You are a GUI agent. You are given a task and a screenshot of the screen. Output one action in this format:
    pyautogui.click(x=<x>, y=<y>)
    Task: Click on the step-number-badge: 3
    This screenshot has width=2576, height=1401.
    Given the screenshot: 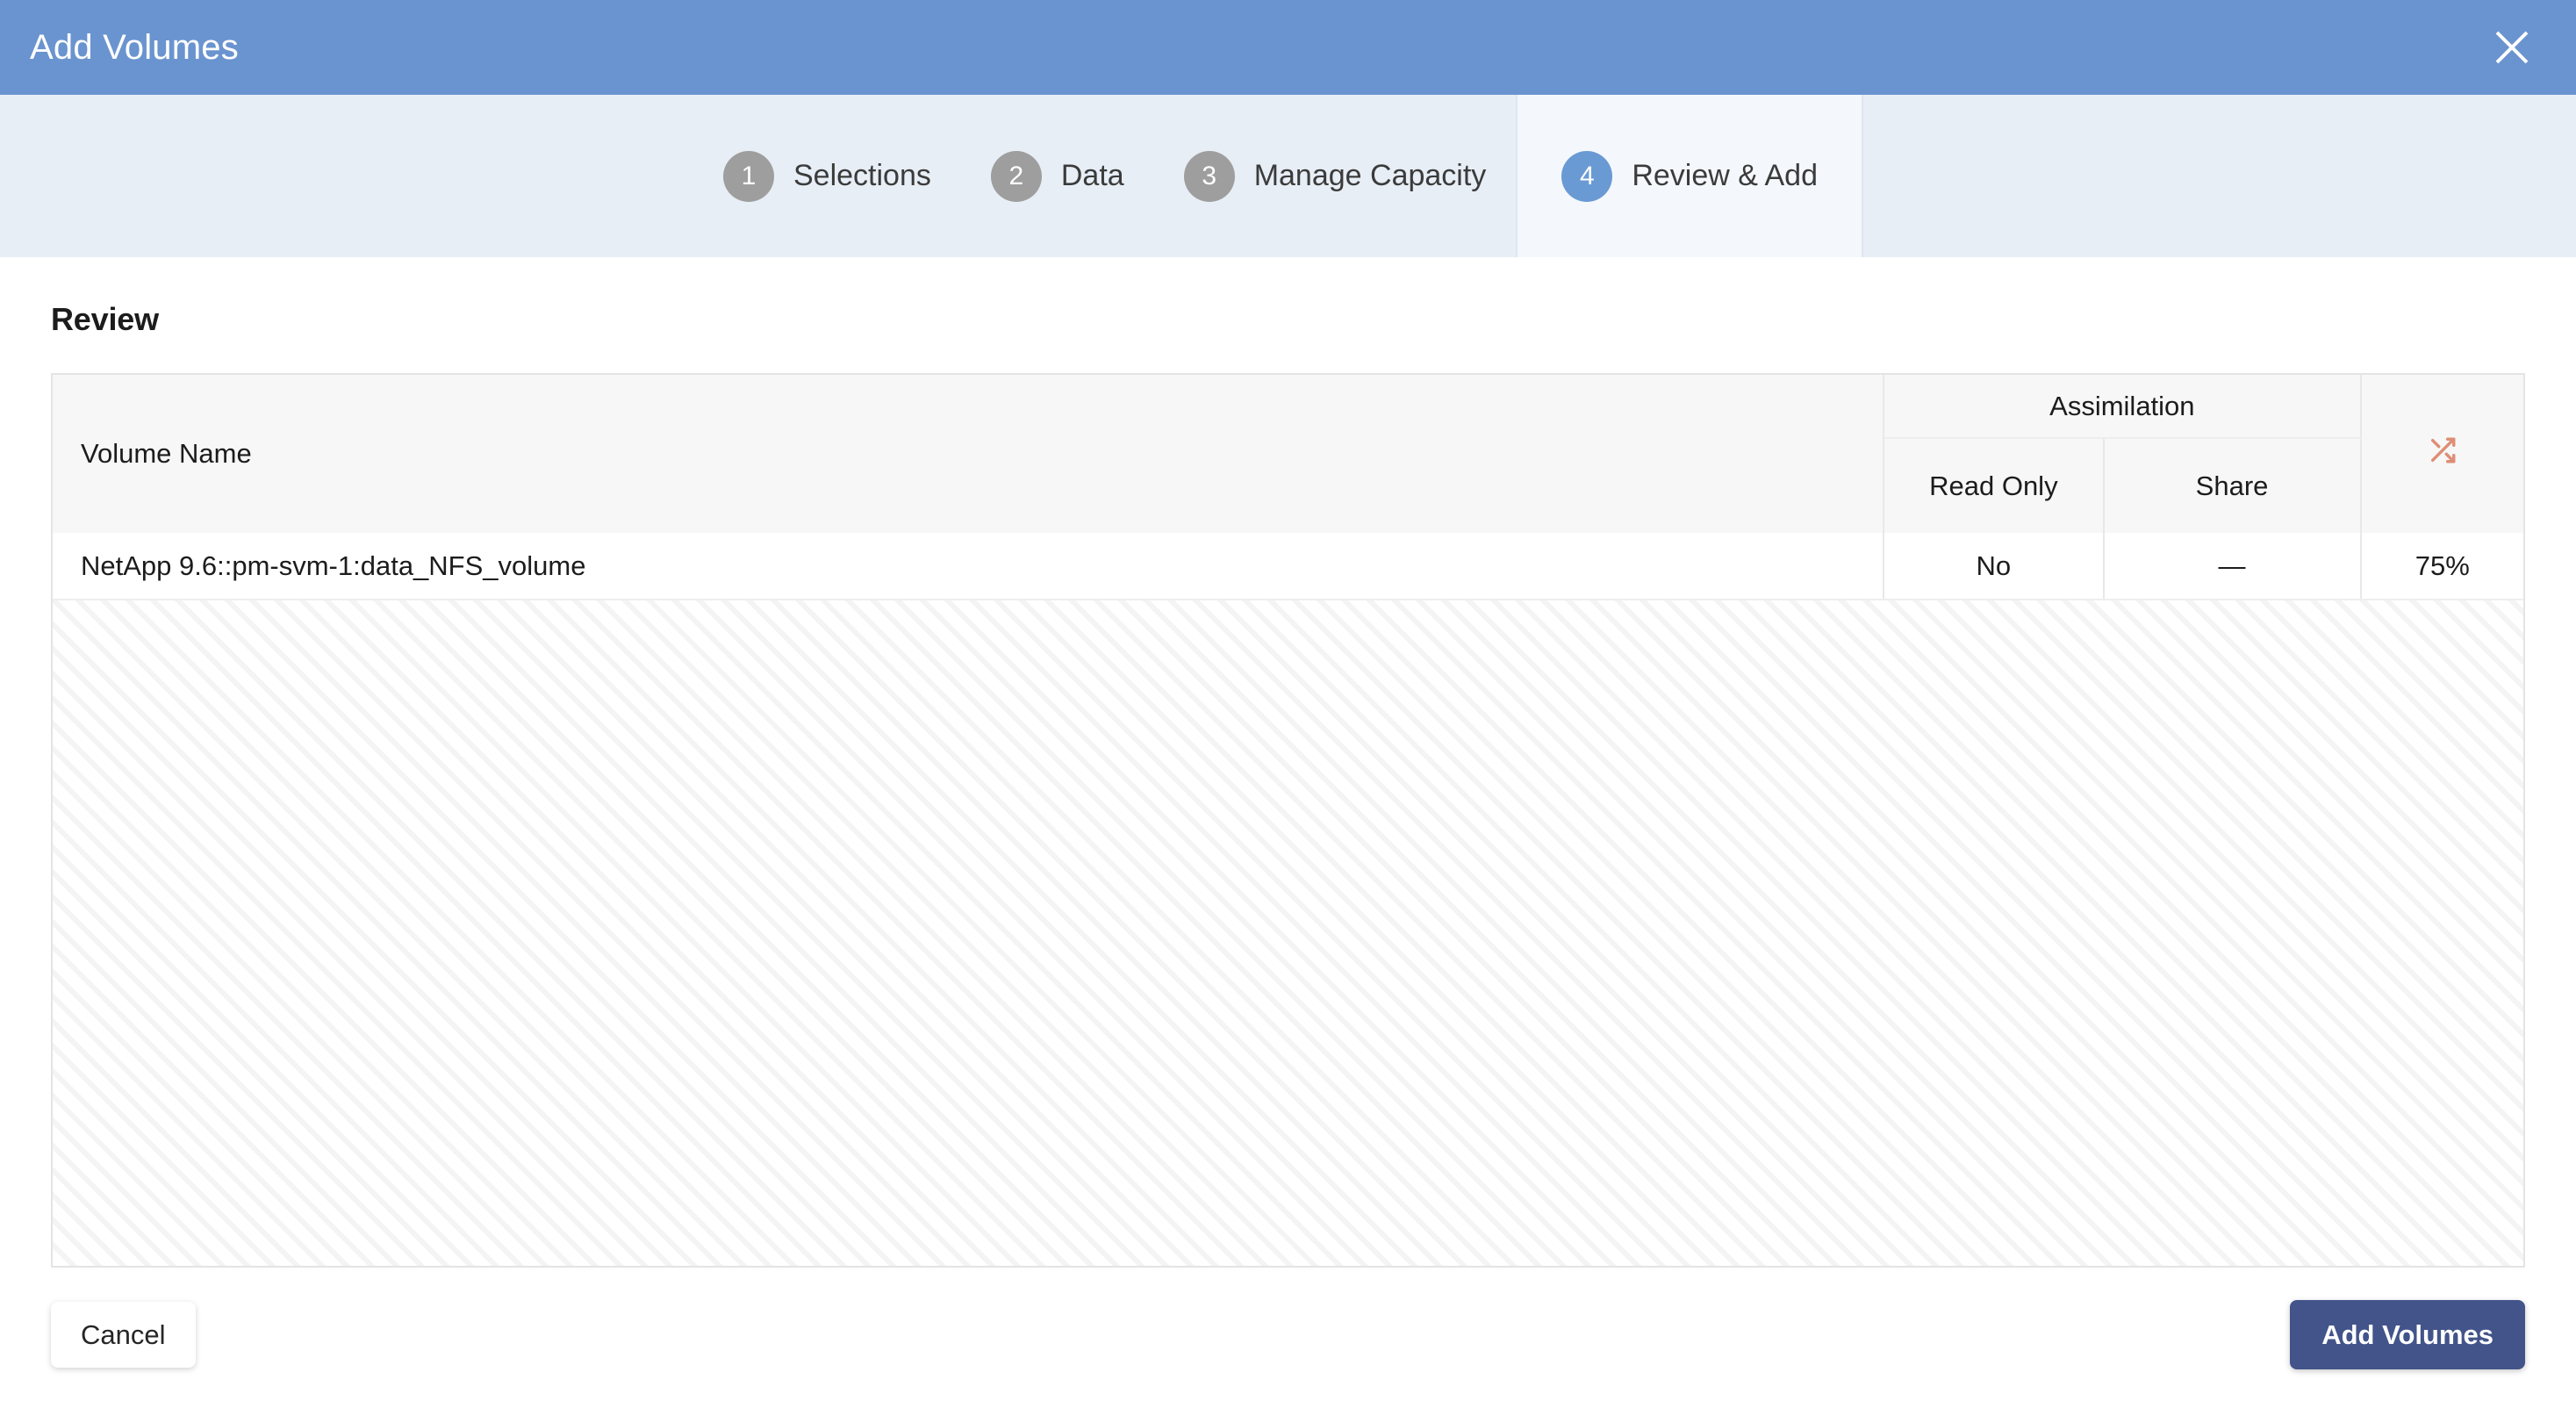 What is the action you would take?
    pyautogui.click(x=1209, y=176)
    